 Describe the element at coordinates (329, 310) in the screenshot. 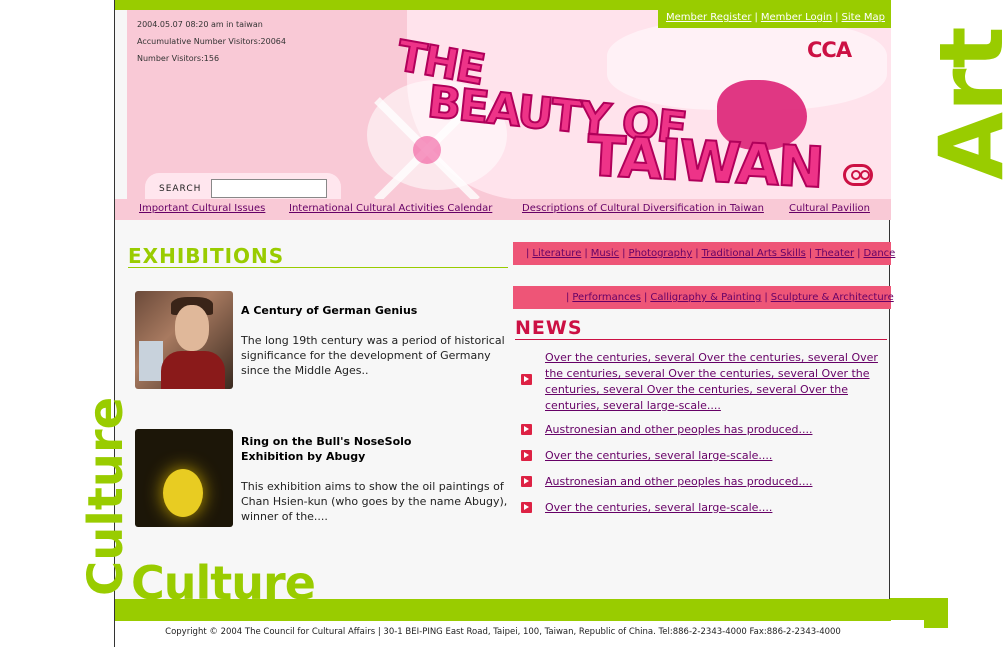

I see `exhibition-title: A Century of German Genius` at that location.